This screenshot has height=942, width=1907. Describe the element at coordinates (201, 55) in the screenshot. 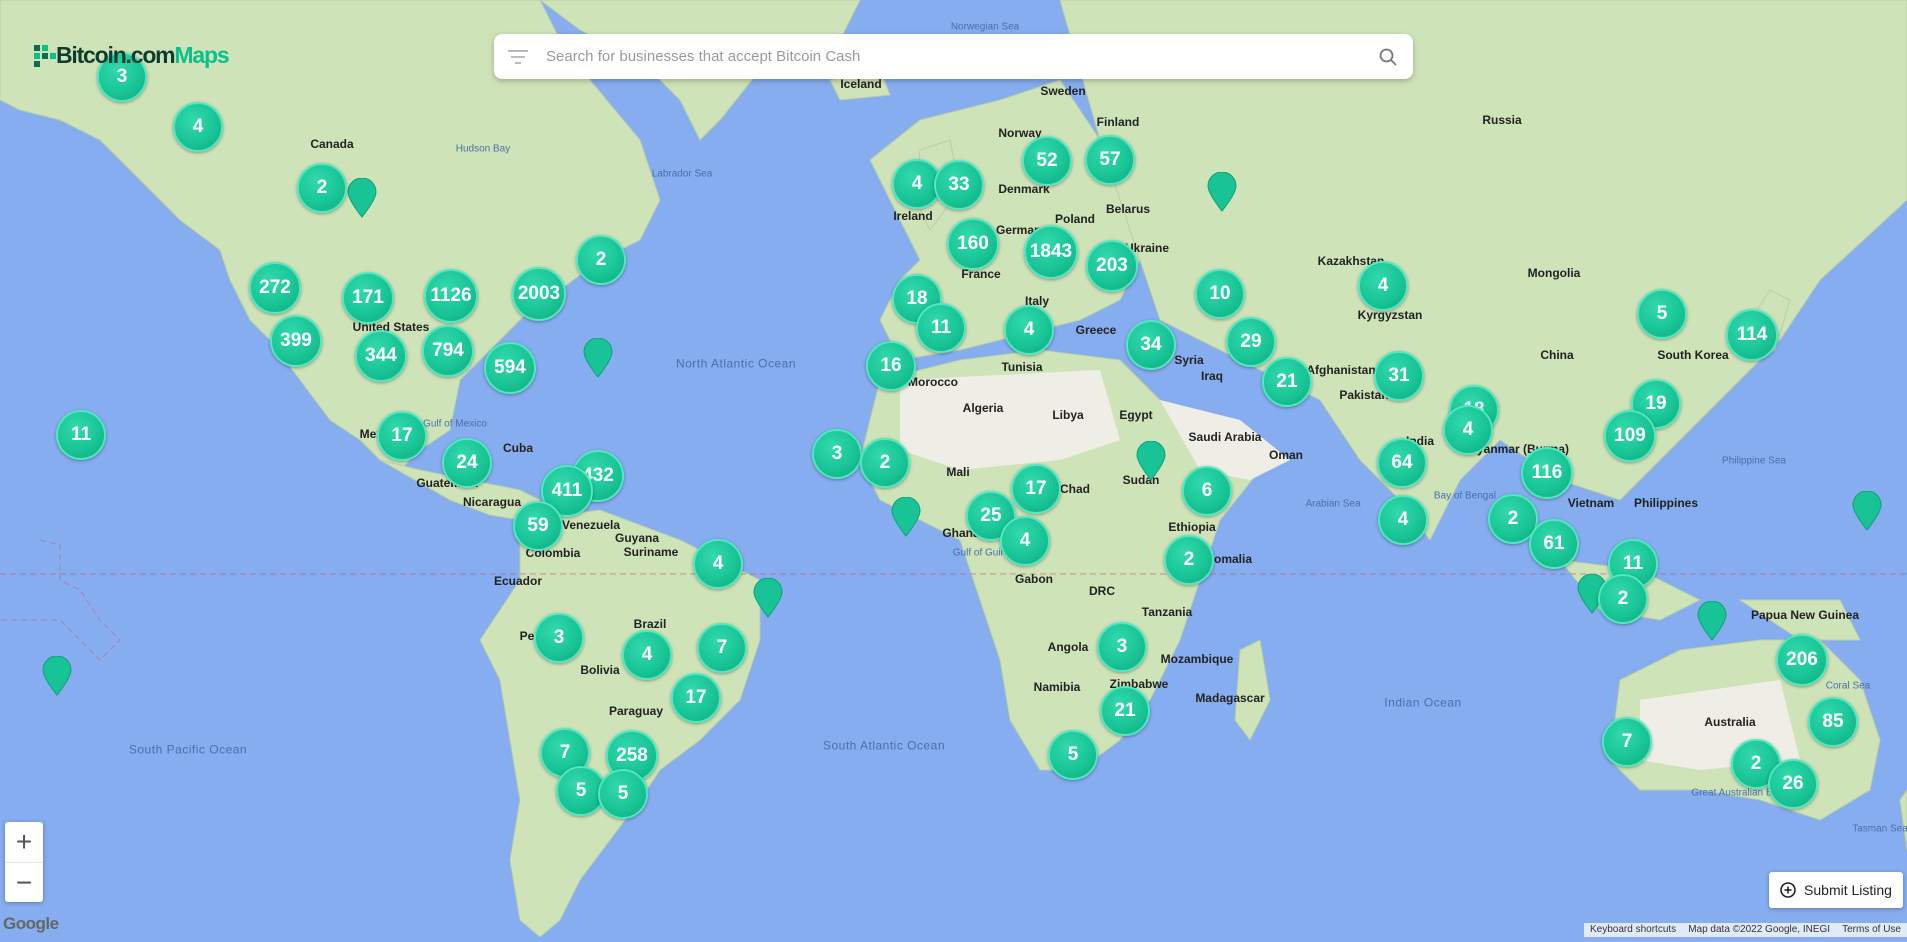

I see `logo-text-secondary: Maps` at that location.